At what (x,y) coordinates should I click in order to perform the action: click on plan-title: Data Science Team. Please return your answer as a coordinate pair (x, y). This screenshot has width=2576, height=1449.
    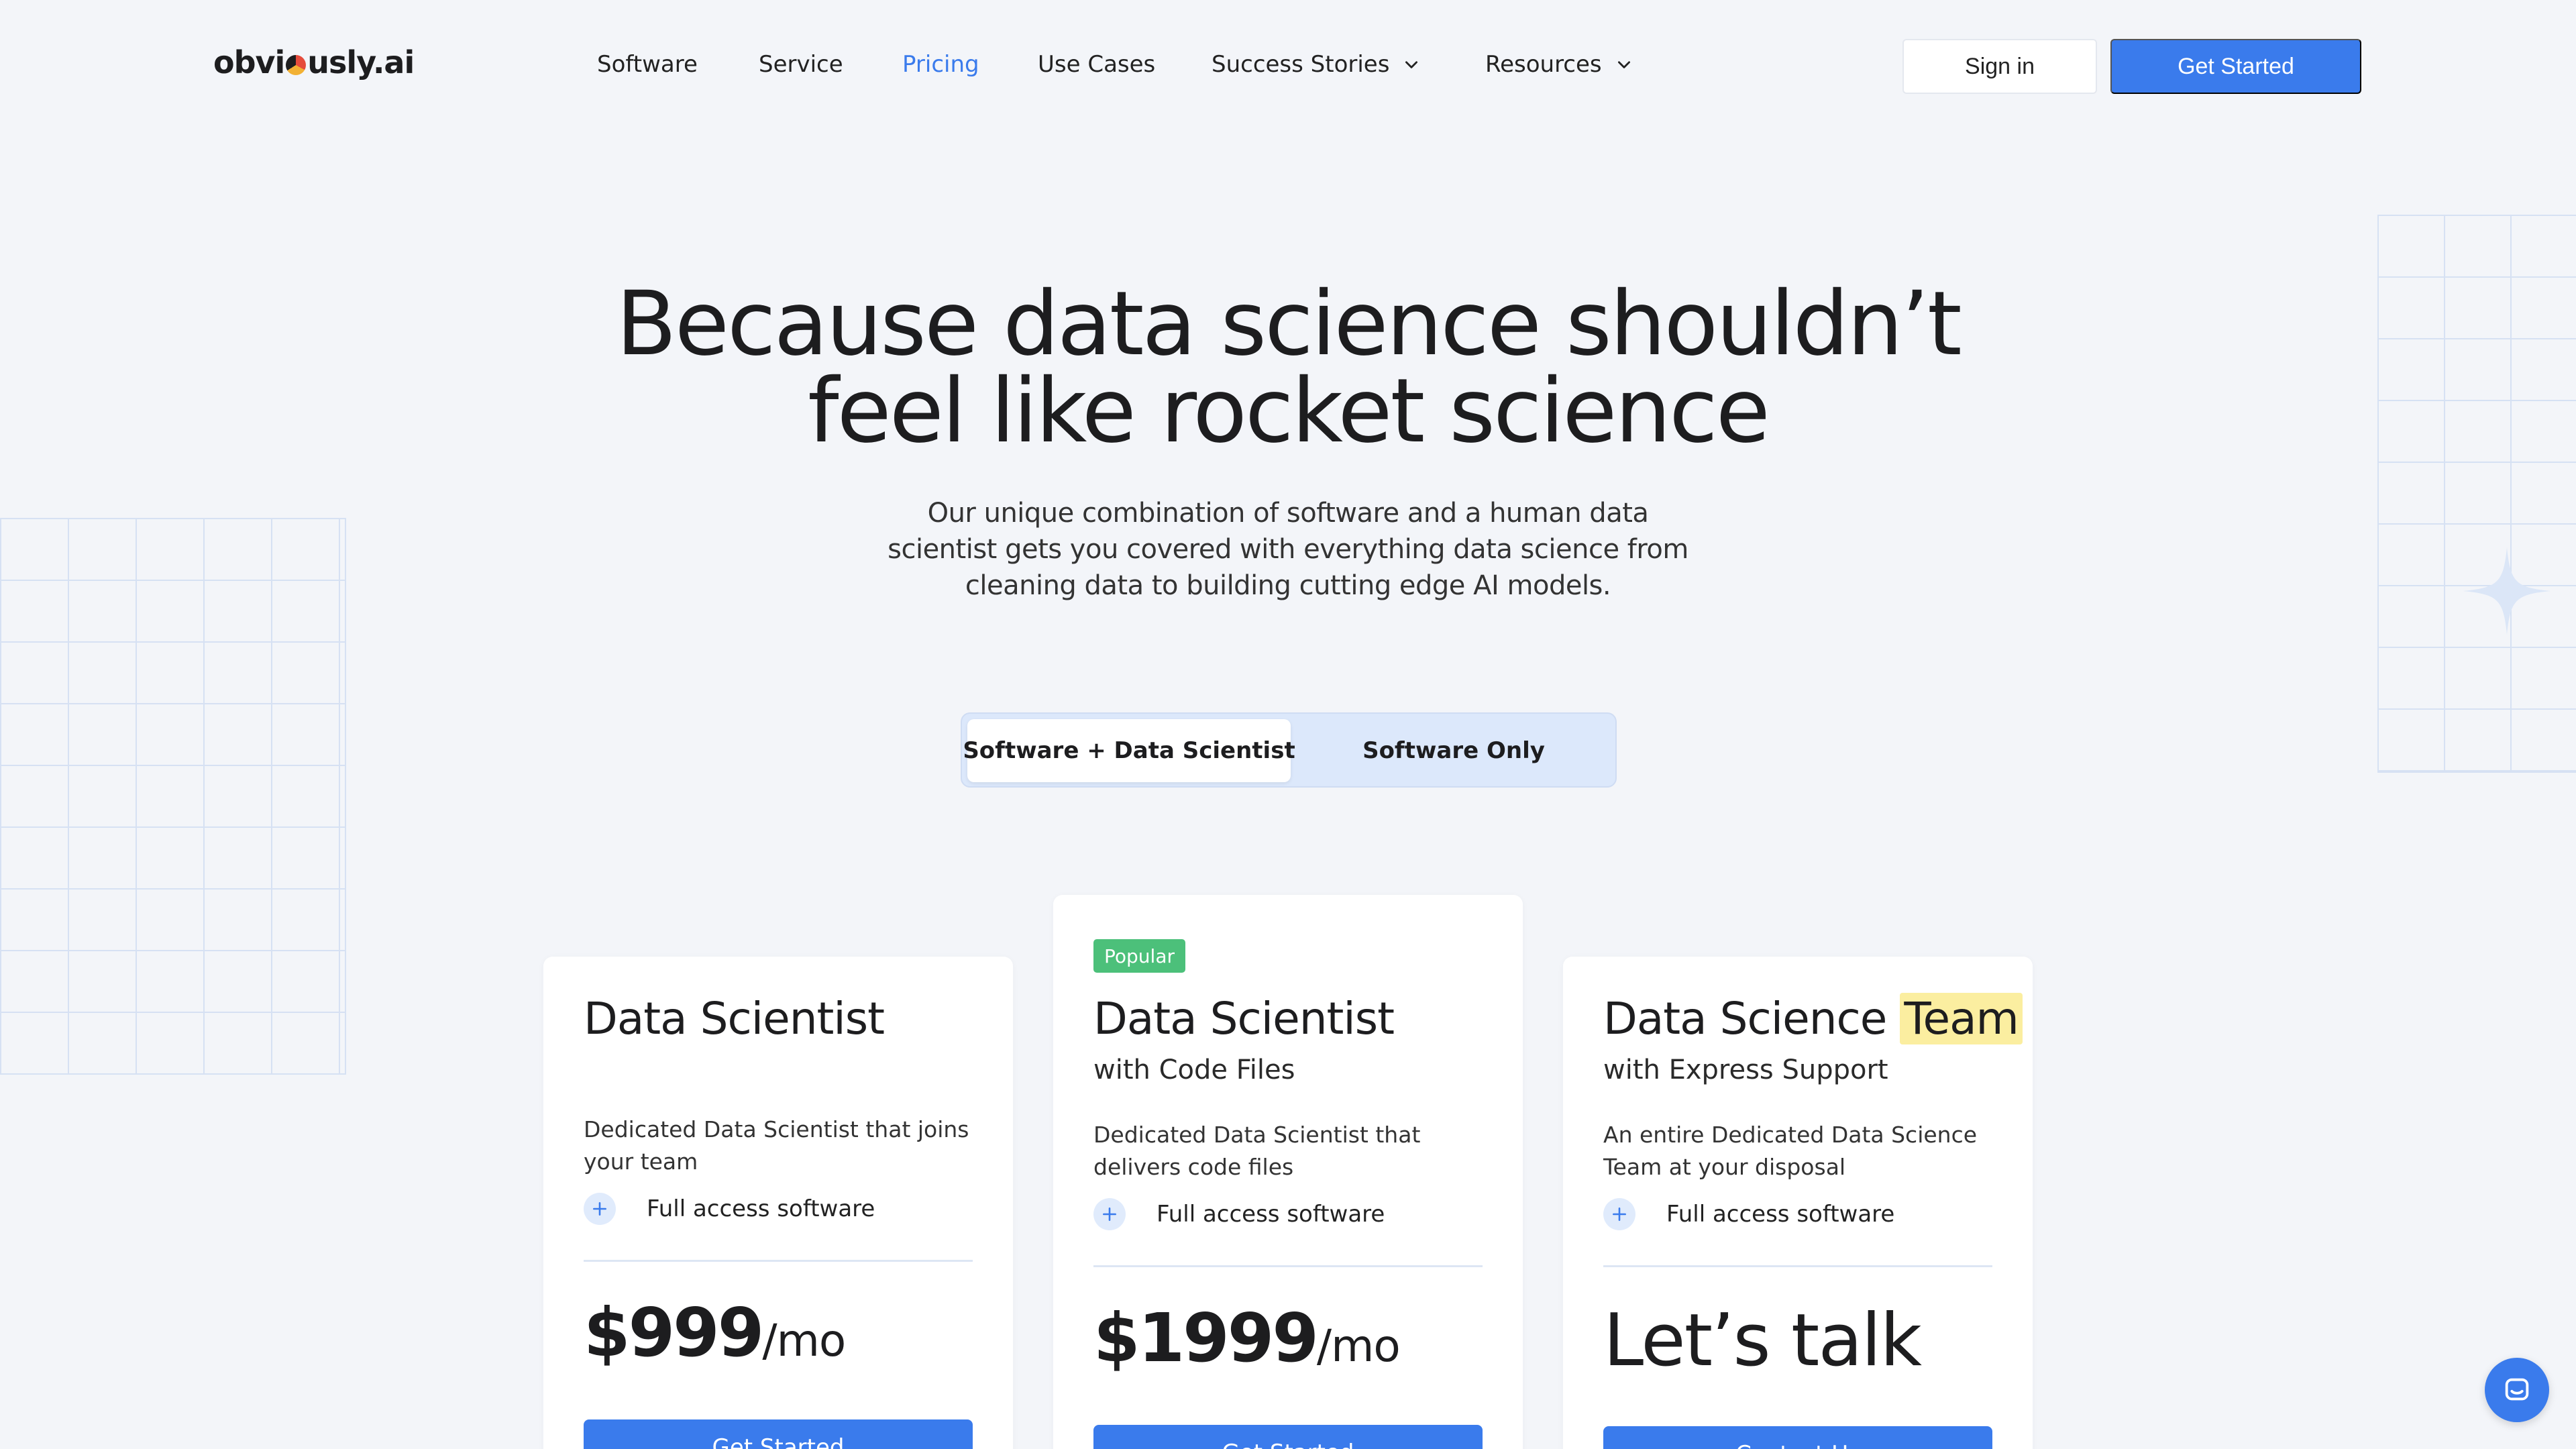
    Looking at the image, I should click on (1813, 1018).